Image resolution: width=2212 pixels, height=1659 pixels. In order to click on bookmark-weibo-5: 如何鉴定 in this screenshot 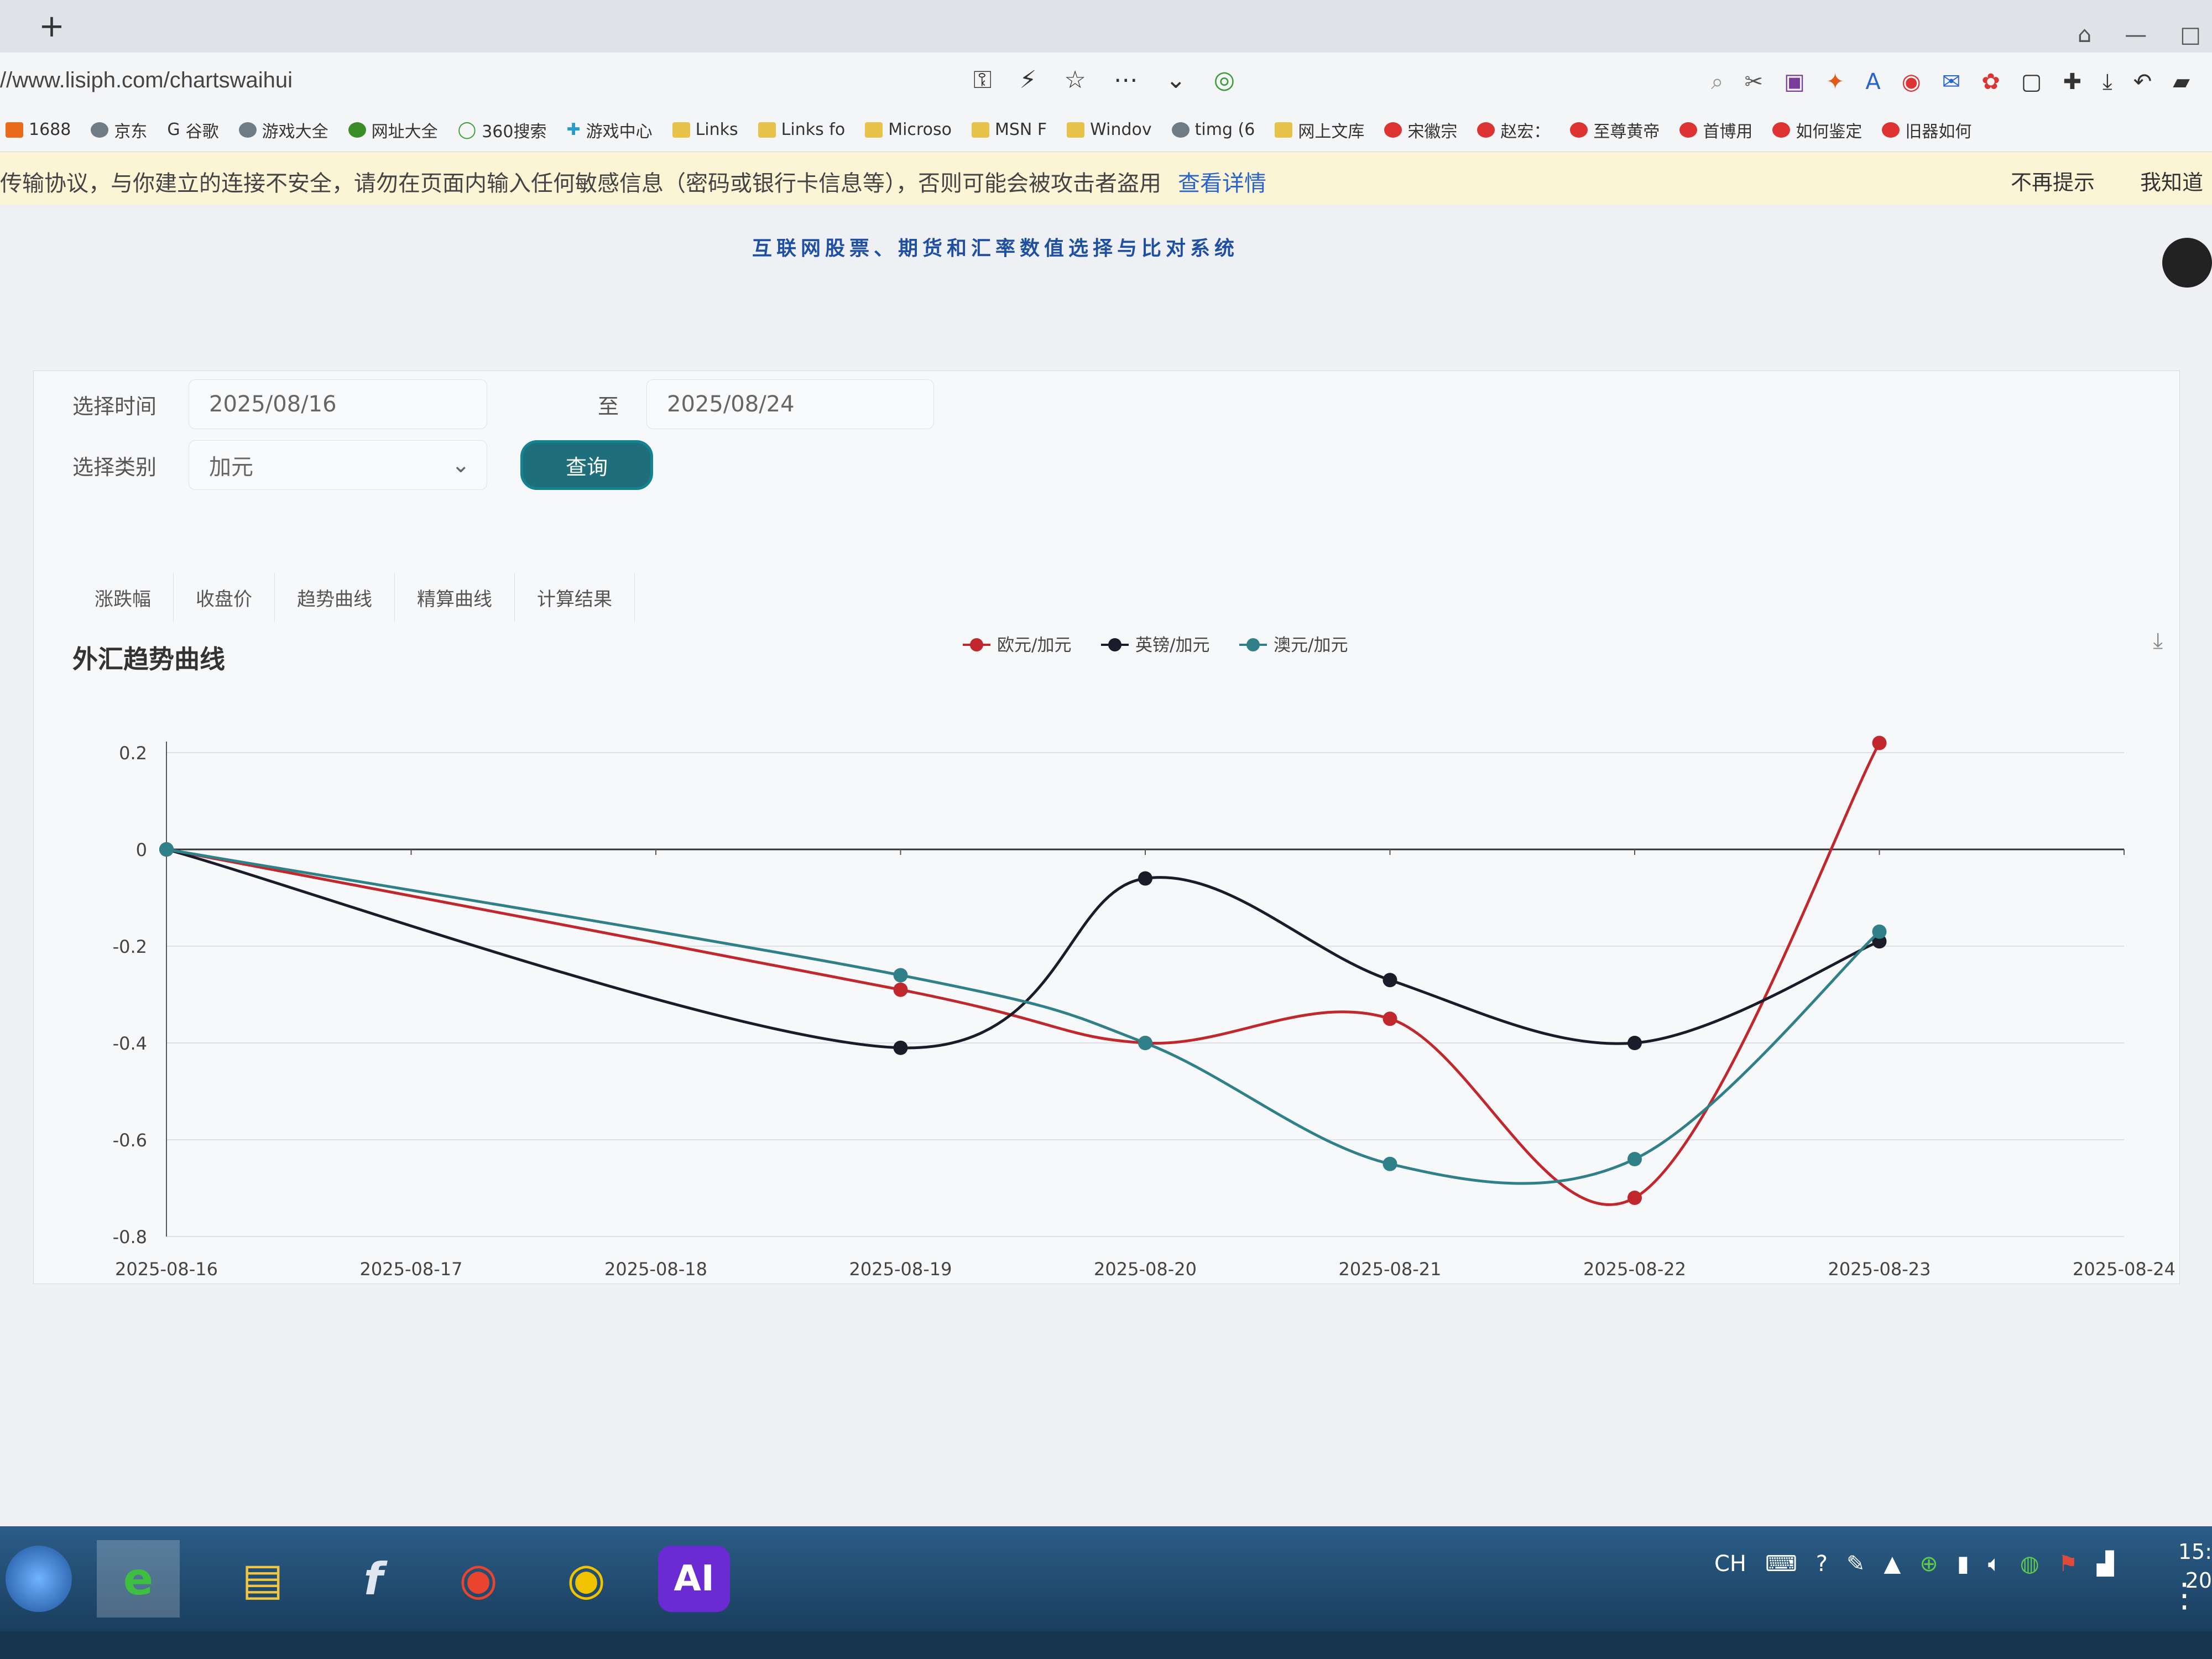, I will do `click(1817, 130)`.